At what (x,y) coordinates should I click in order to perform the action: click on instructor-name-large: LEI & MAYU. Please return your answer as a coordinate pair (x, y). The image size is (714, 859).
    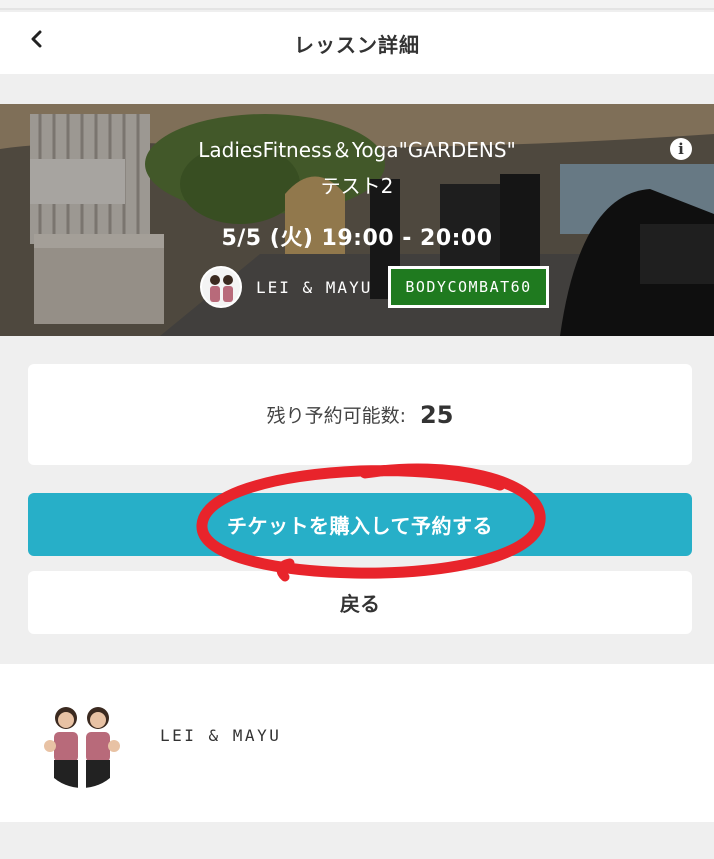
    Looking at the image, I should click on (221, 735).